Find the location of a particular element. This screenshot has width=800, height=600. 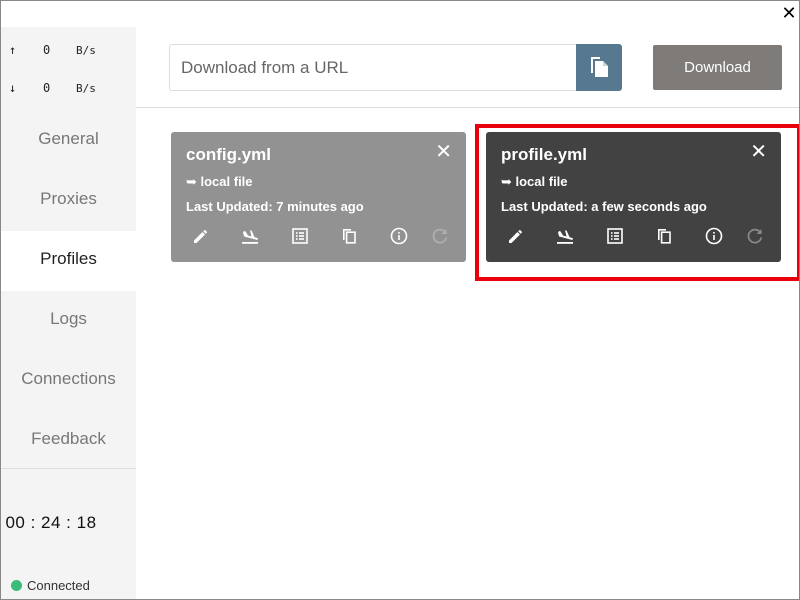

download-arrow-icon: ↓ is located at coordinates (13, 88).